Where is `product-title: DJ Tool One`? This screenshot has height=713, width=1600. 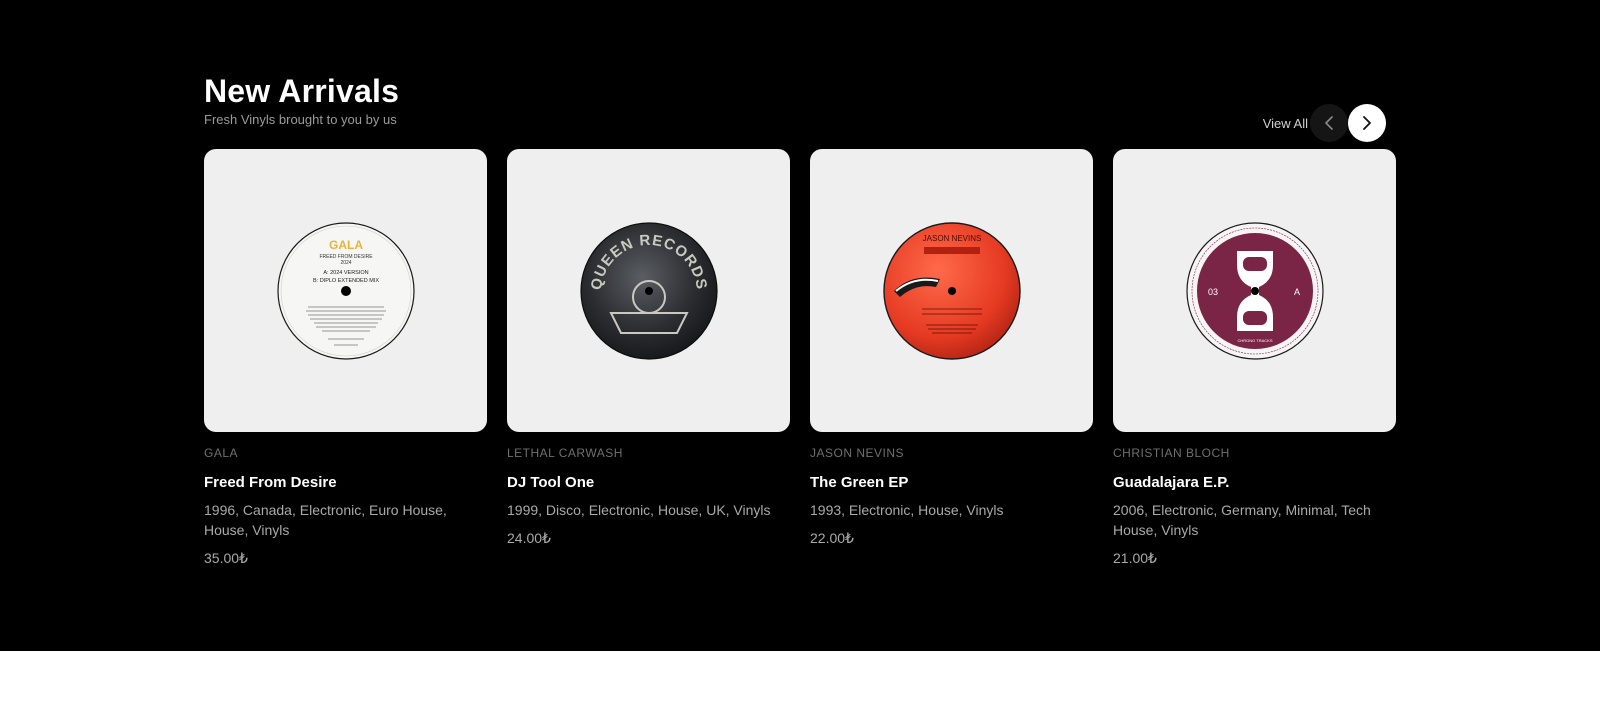
product-title: DJ Tool One is located at coordinates (648, 483).